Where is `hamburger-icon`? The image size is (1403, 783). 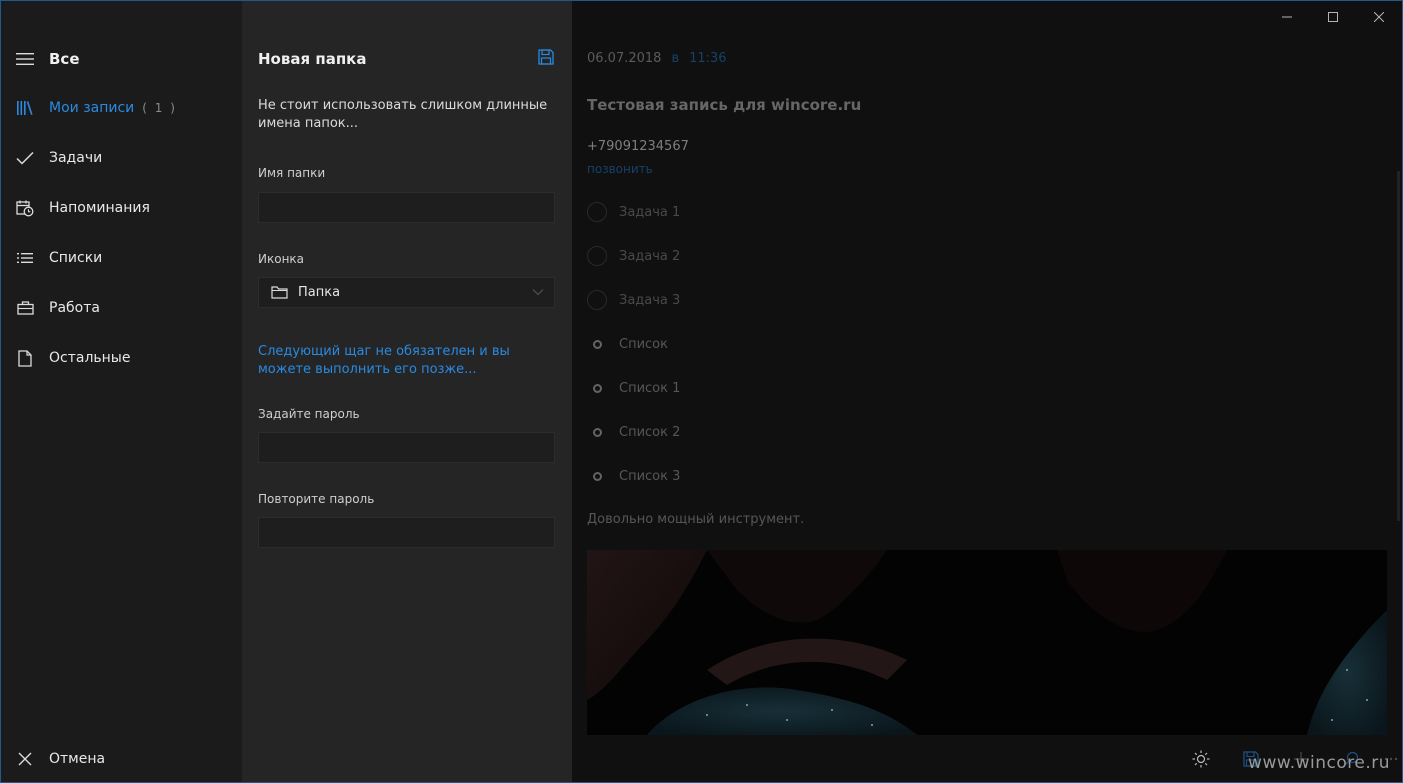 hamburger-icon is located at coordinates (25, 59).